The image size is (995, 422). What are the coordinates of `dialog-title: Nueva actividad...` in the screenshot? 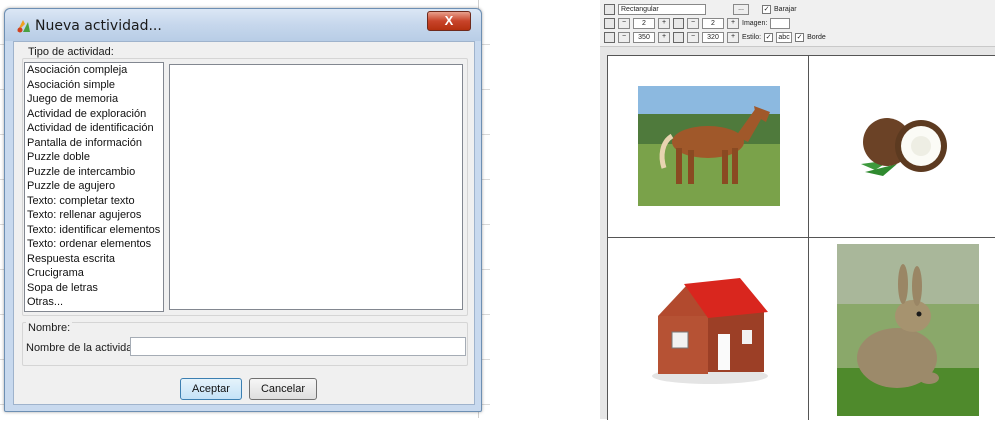 It's located at (98, 26).